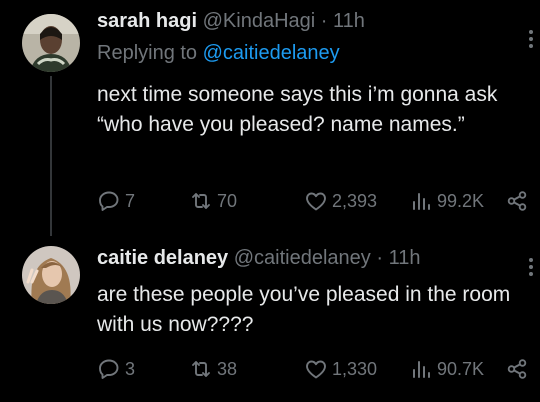 The height and width of the screenshot is (402, 540). What do you see at coordinates (147, 53) in the screenshot?
I see `replying-prefix: Replying to` at bounding box center [147, 53].